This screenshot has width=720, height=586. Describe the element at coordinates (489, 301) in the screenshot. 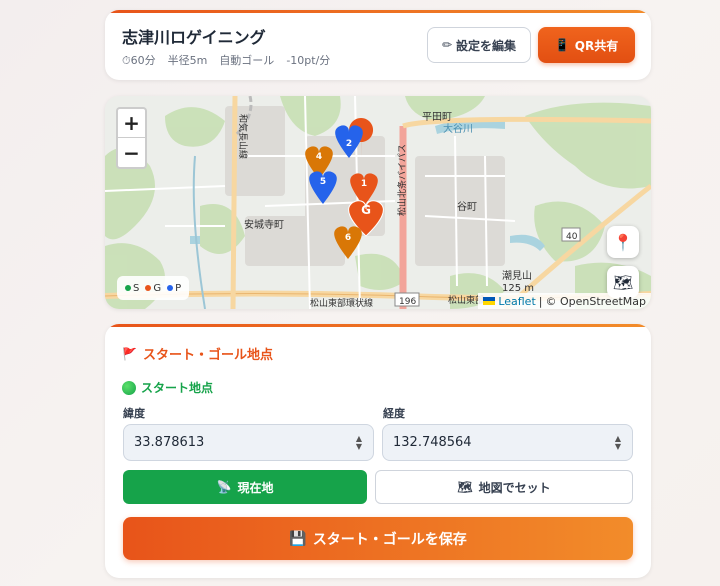

I see `ukraine-flag-icon` at that location.